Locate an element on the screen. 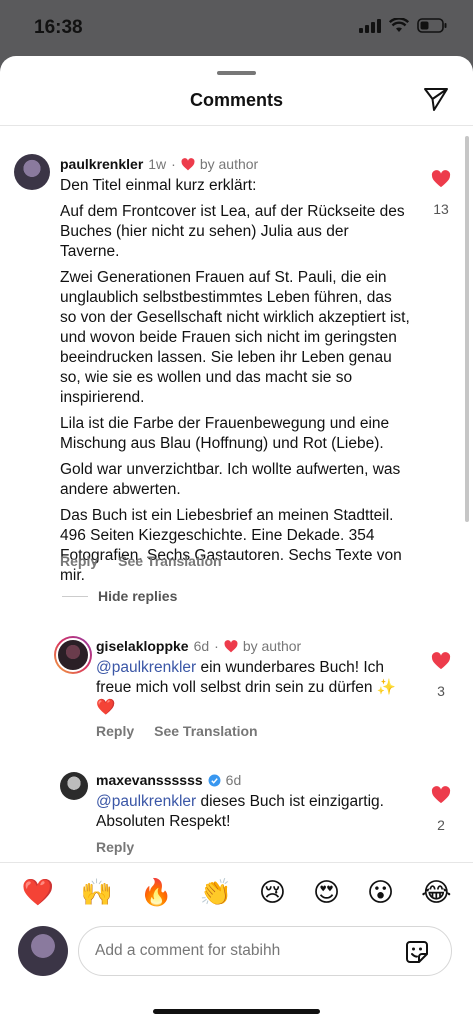 The image size is (473, 1024). reaction-surprised: 😮 is located at coordinates (380, 892).